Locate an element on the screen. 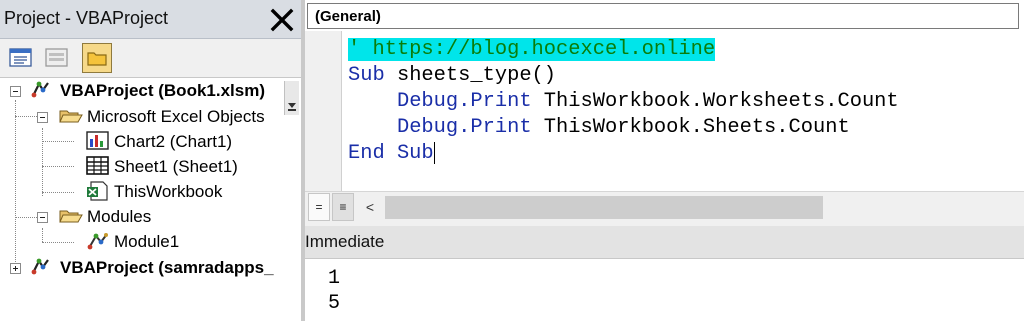  view-code-icon is located at coordinates (21, 58).